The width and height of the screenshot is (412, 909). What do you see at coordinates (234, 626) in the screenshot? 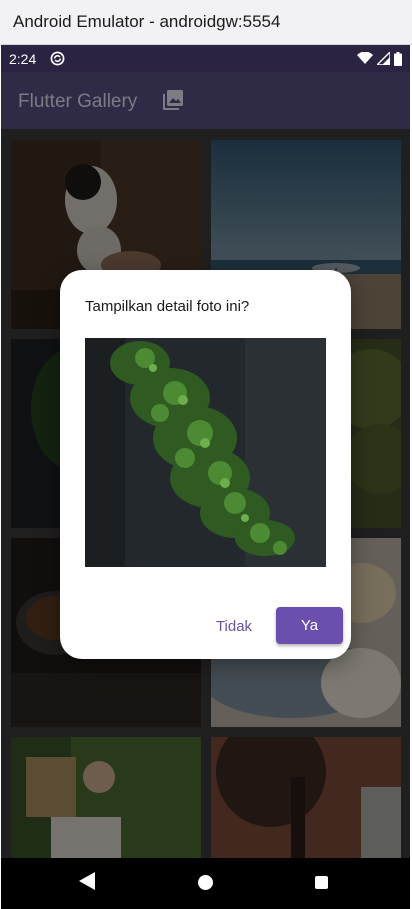
I see `cancel-button: Tidak` at bounding box center [234, 626].